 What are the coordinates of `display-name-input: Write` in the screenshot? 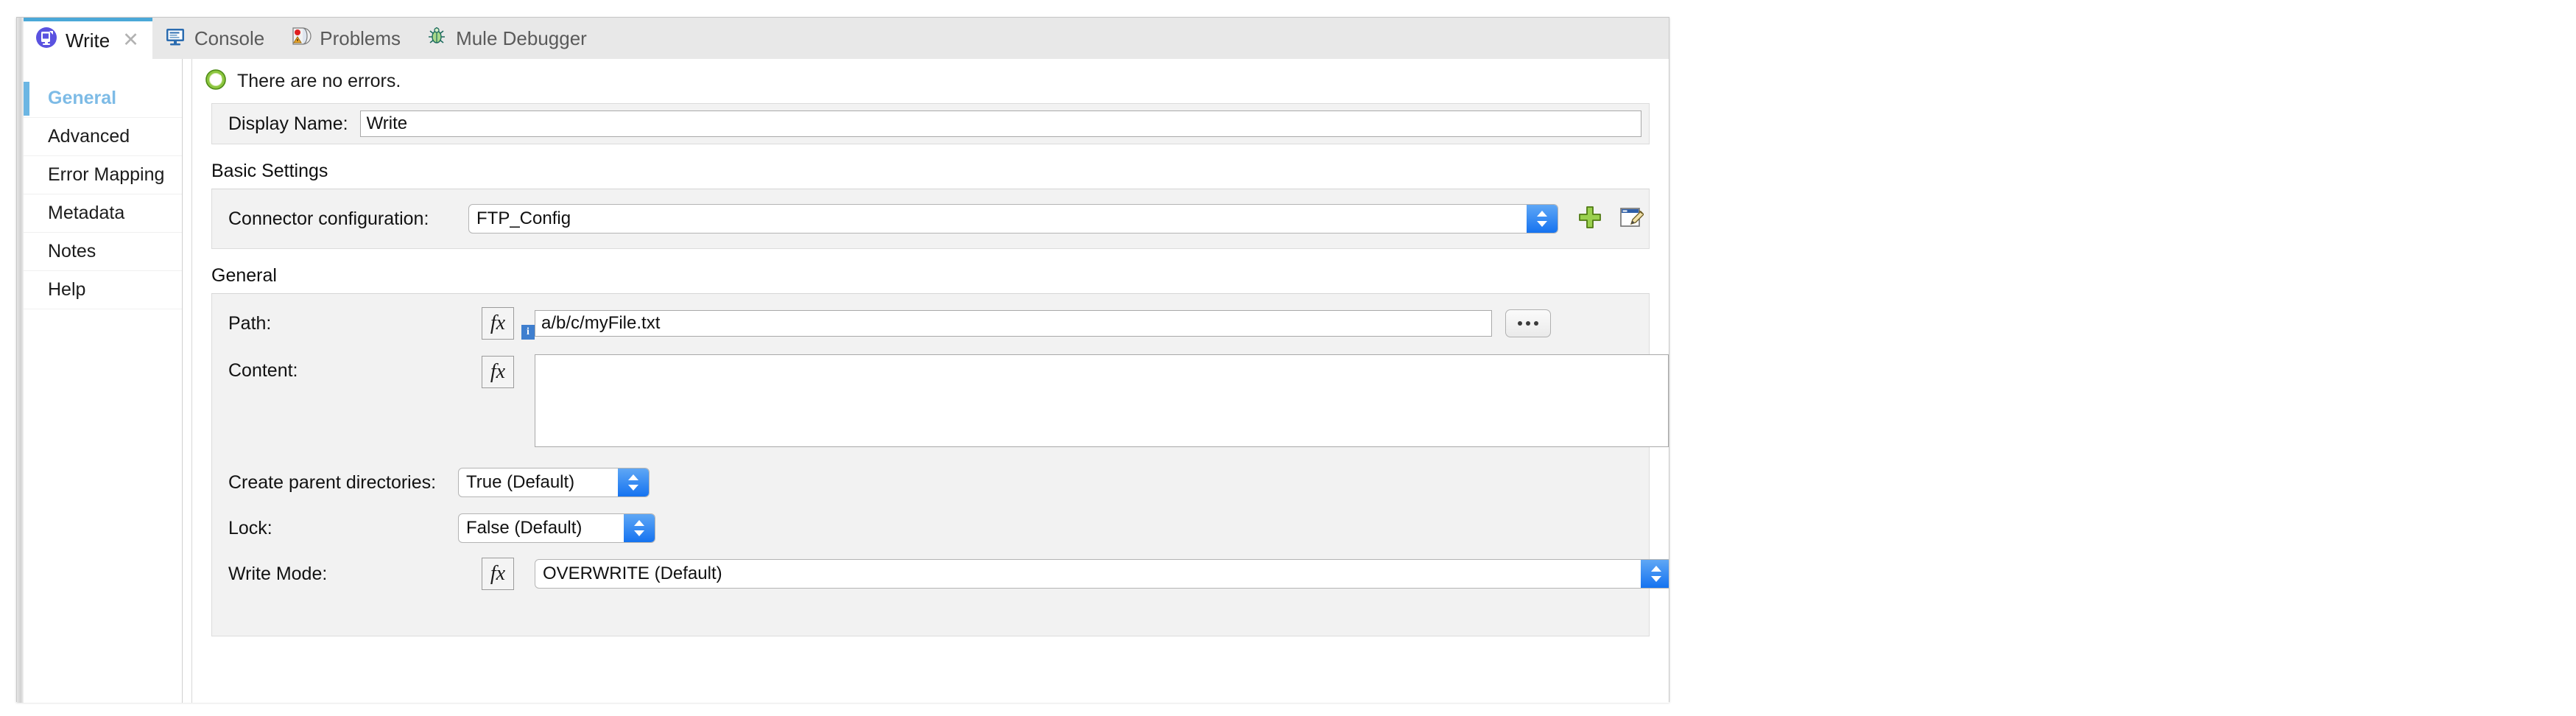 It's located at (1000, 123).